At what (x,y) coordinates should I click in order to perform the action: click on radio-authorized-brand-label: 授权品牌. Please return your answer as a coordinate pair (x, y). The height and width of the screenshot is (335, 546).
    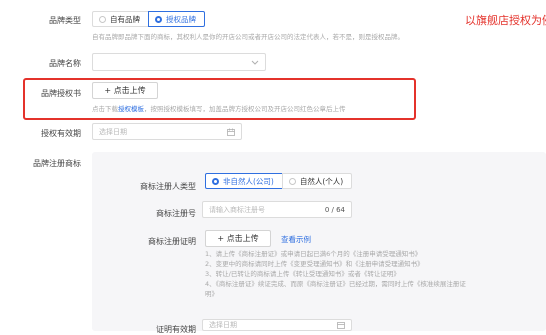
    Looking at the image, I should click on (181, 19).